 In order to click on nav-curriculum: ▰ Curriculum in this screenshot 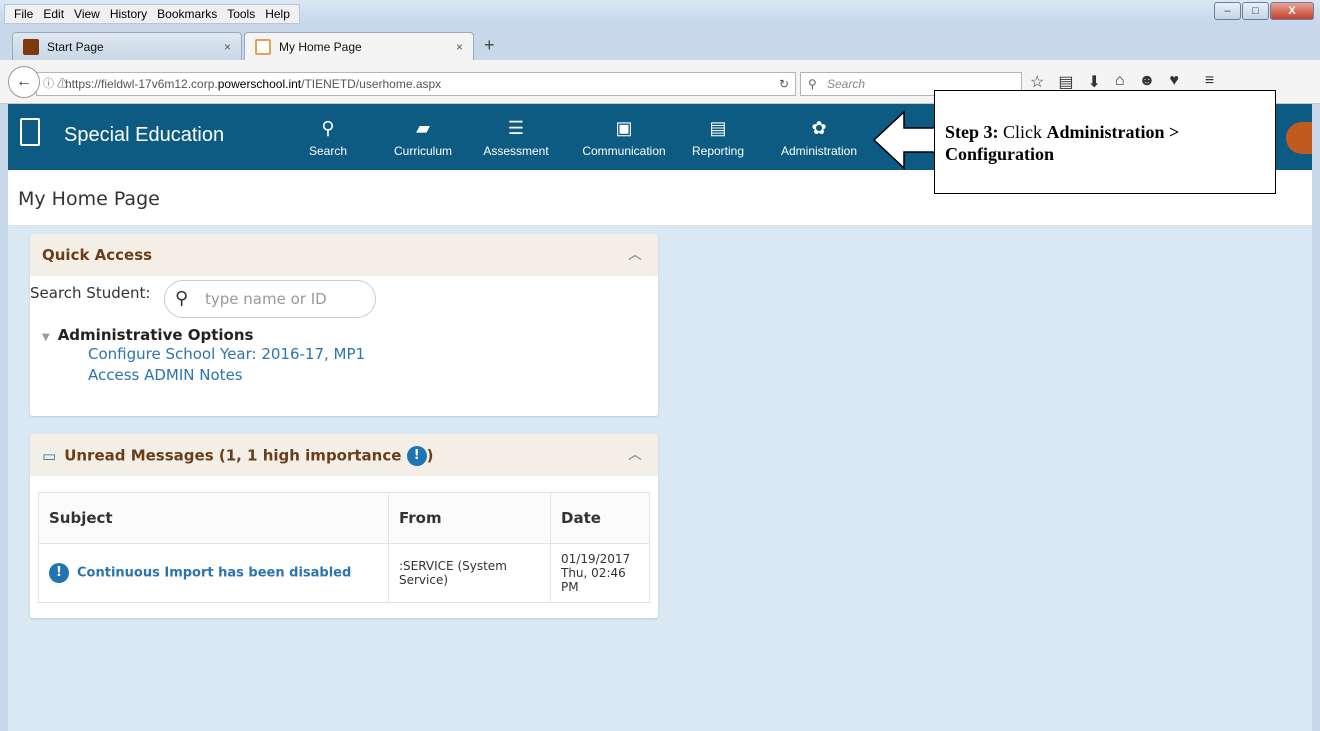, I will do `click(423, 138)`.